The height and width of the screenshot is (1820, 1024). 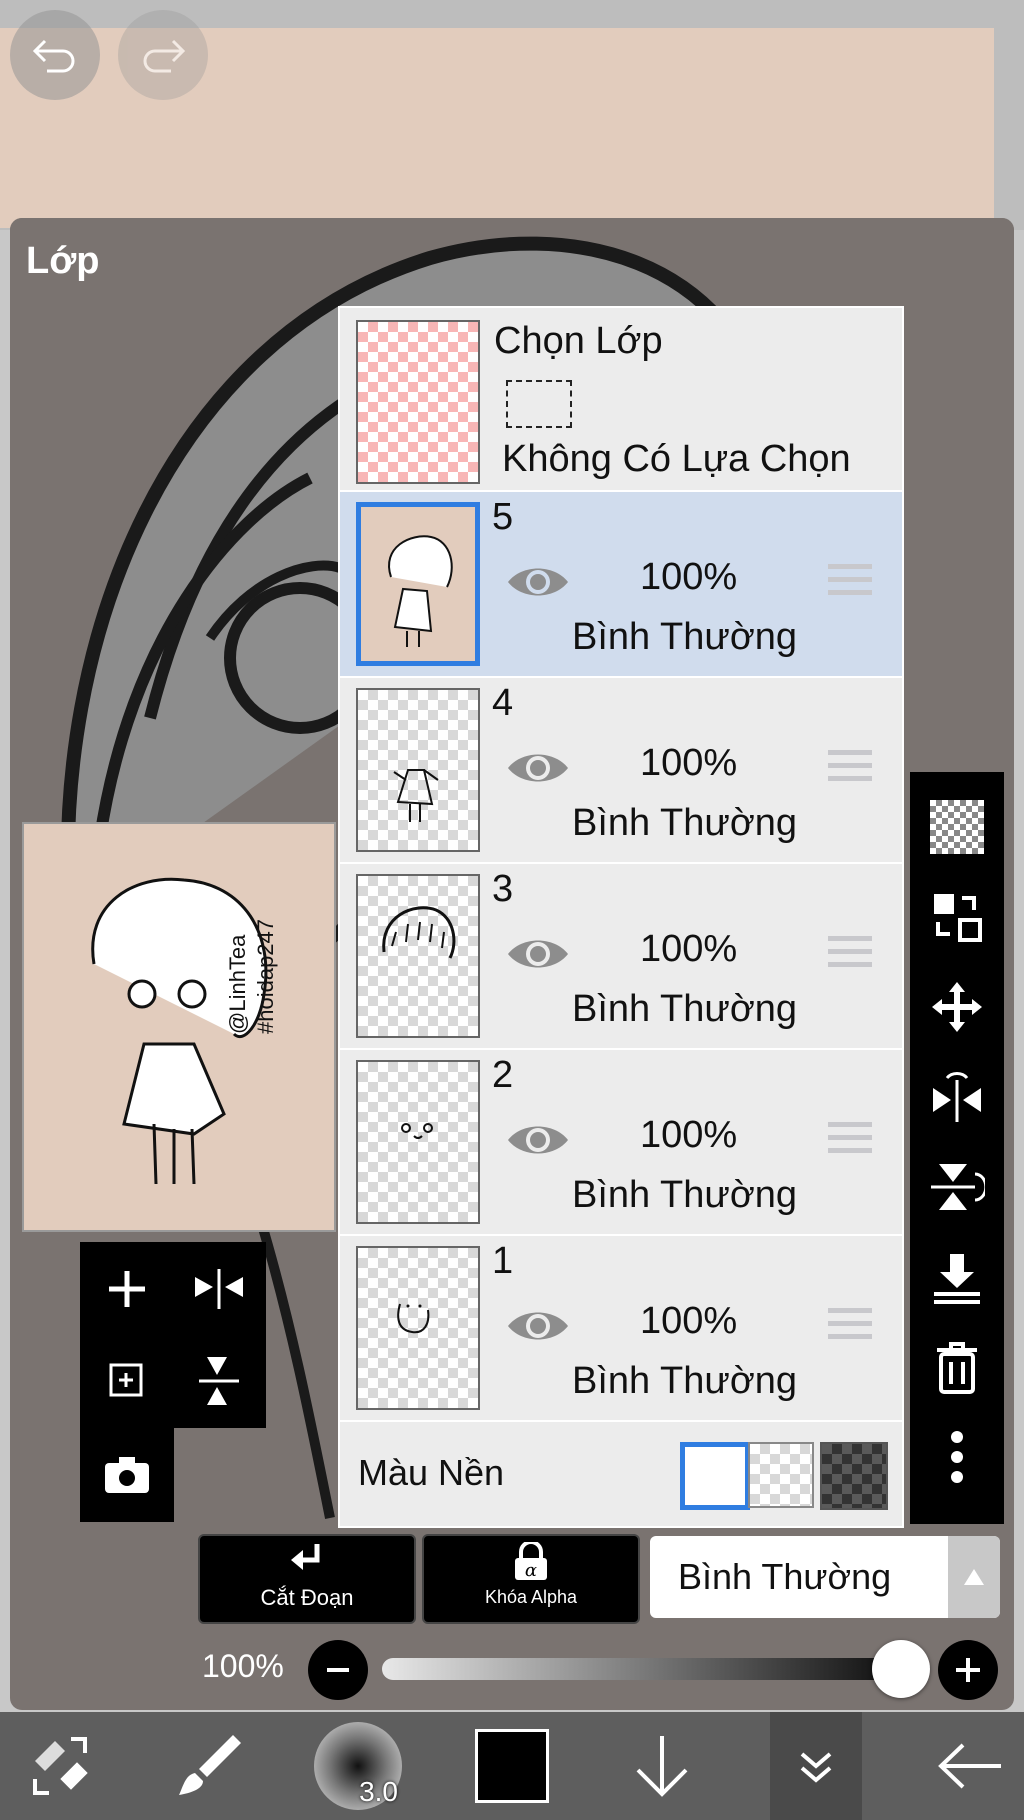 What do you see at coordinates (338, 1670) in the screenshot?
I see `opacity-decrease-button` at bounding box center [338, 1670].